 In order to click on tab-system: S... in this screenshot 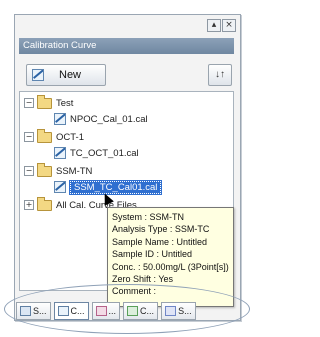, I will do `click(33, 311)`.